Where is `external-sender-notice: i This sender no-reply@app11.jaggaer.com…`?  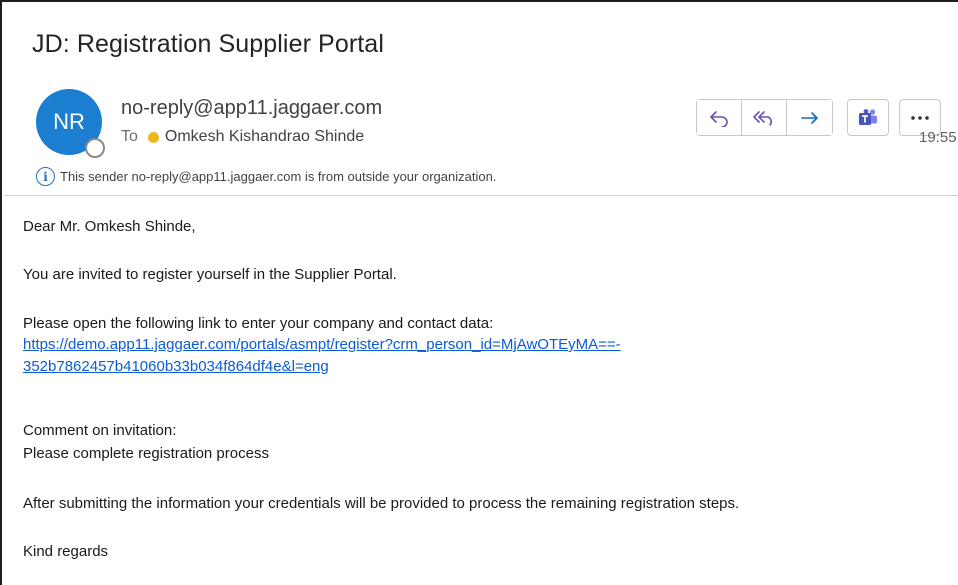
external-sender-notice: i This sender no-reply@app11.jaggaer.com… is located at coordinates (266, 176).